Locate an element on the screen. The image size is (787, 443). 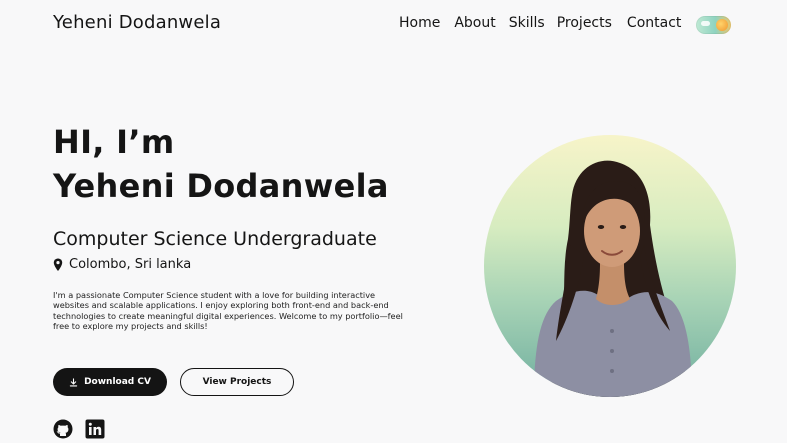
view-projects-button: View Projects is located at coordinates (237, 382).